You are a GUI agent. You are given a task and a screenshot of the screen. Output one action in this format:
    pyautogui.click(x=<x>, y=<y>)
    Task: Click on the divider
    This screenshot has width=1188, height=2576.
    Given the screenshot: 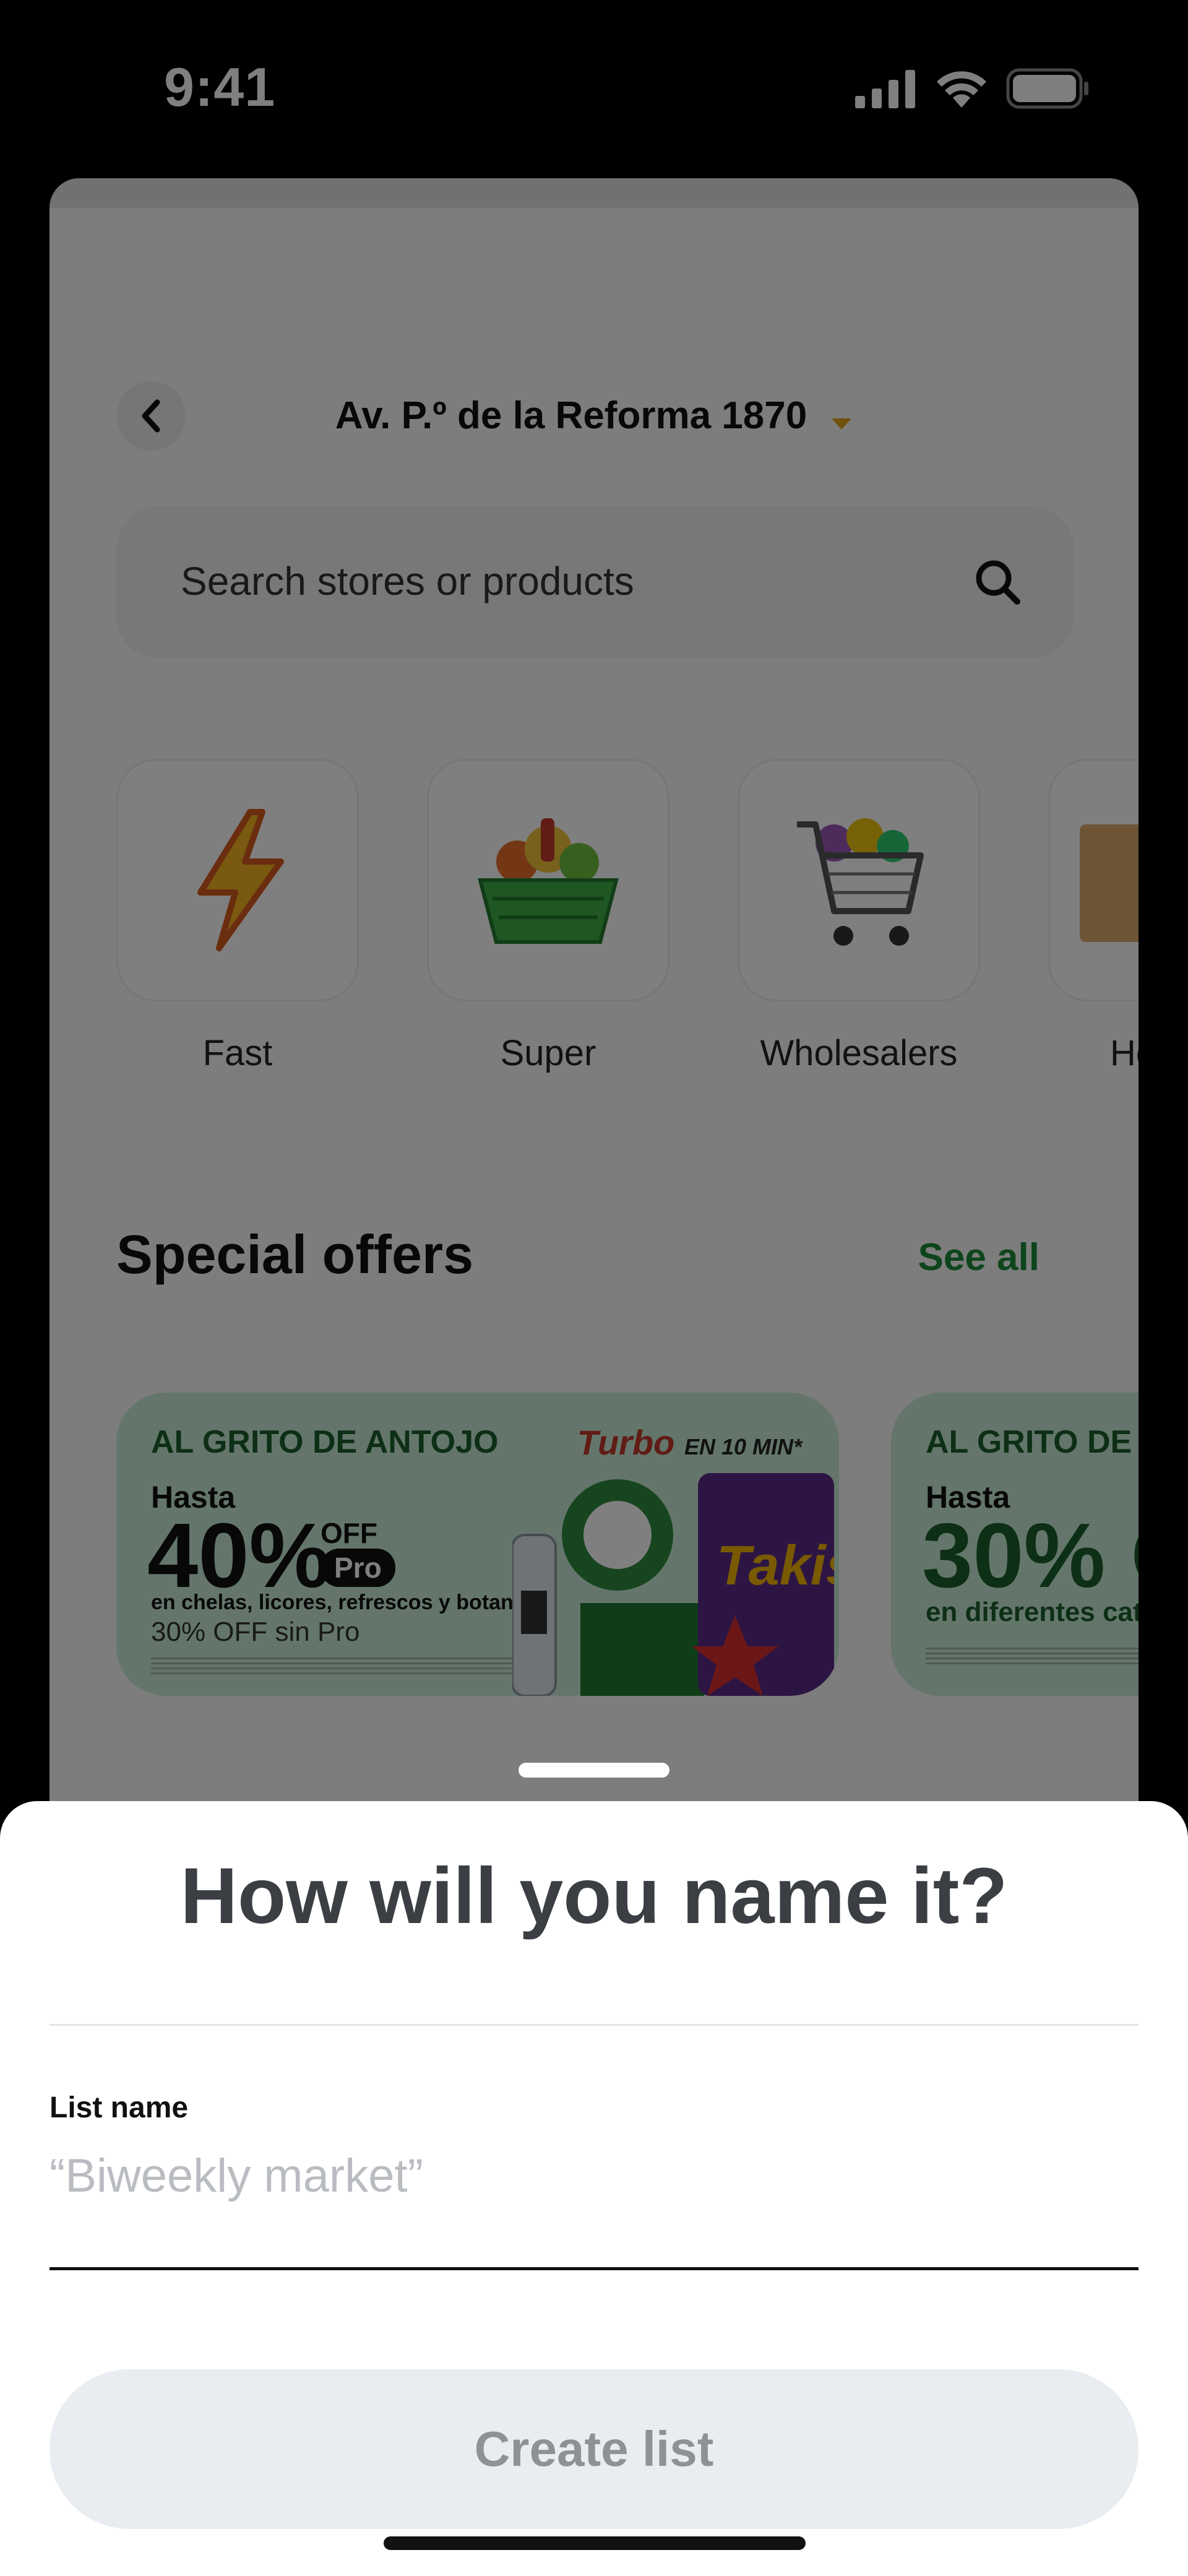 What is the action you would take?
    pyautogui.click(x=594, y=2025)
    